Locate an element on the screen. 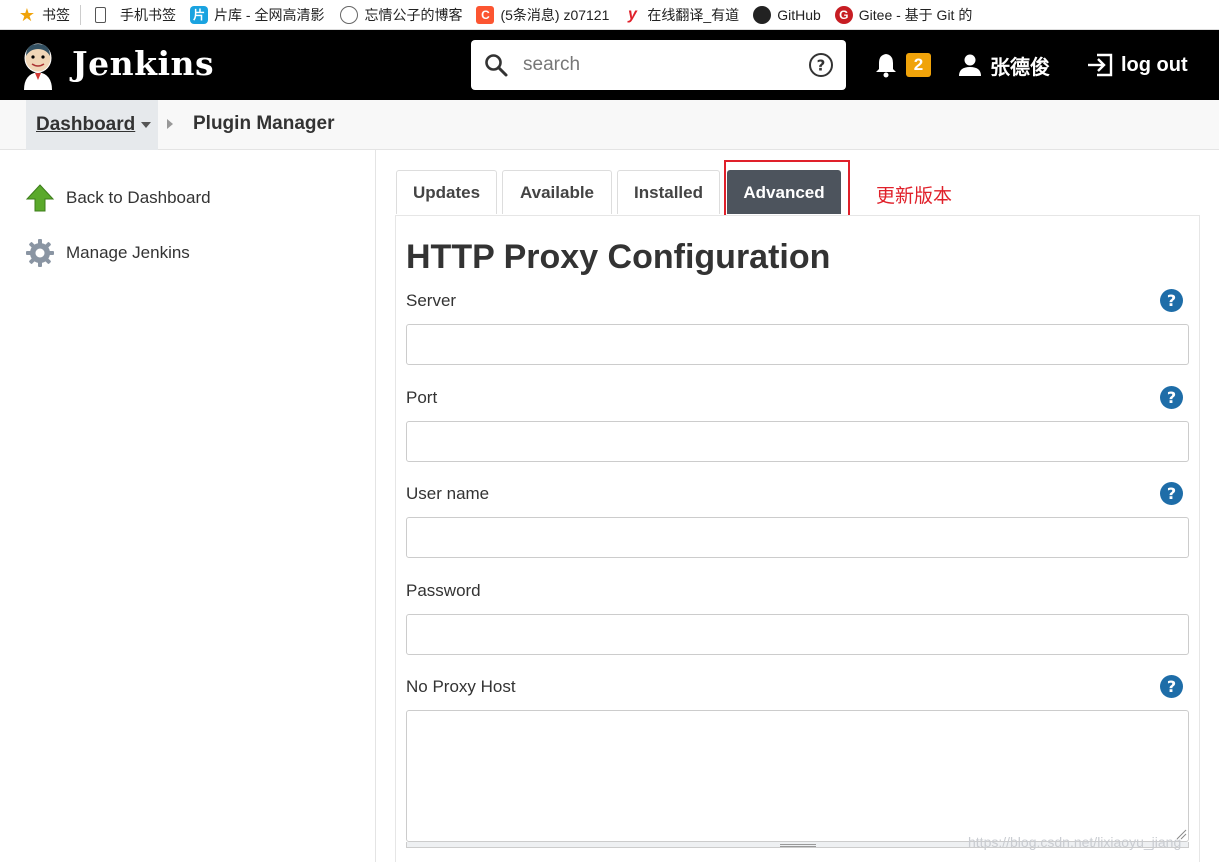 Image resolution: width=1219 pixels, height=862 pixels. logout-label: log out is located at coordinates (1154, 64).